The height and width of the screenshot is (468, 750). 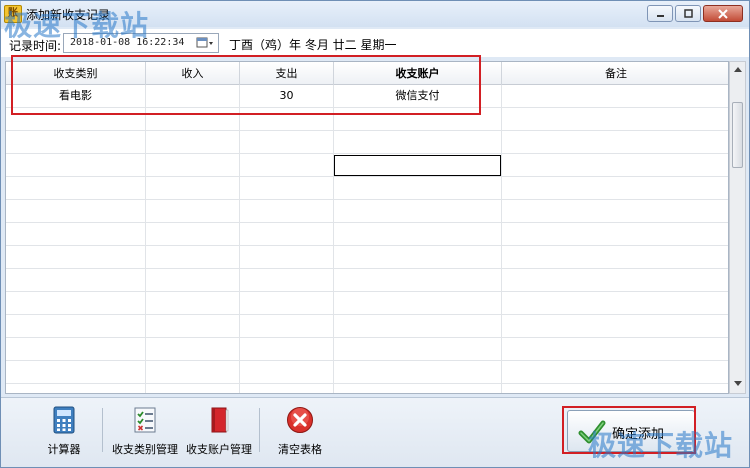 I want to click on minimize-button, so click(x=660, y=13).